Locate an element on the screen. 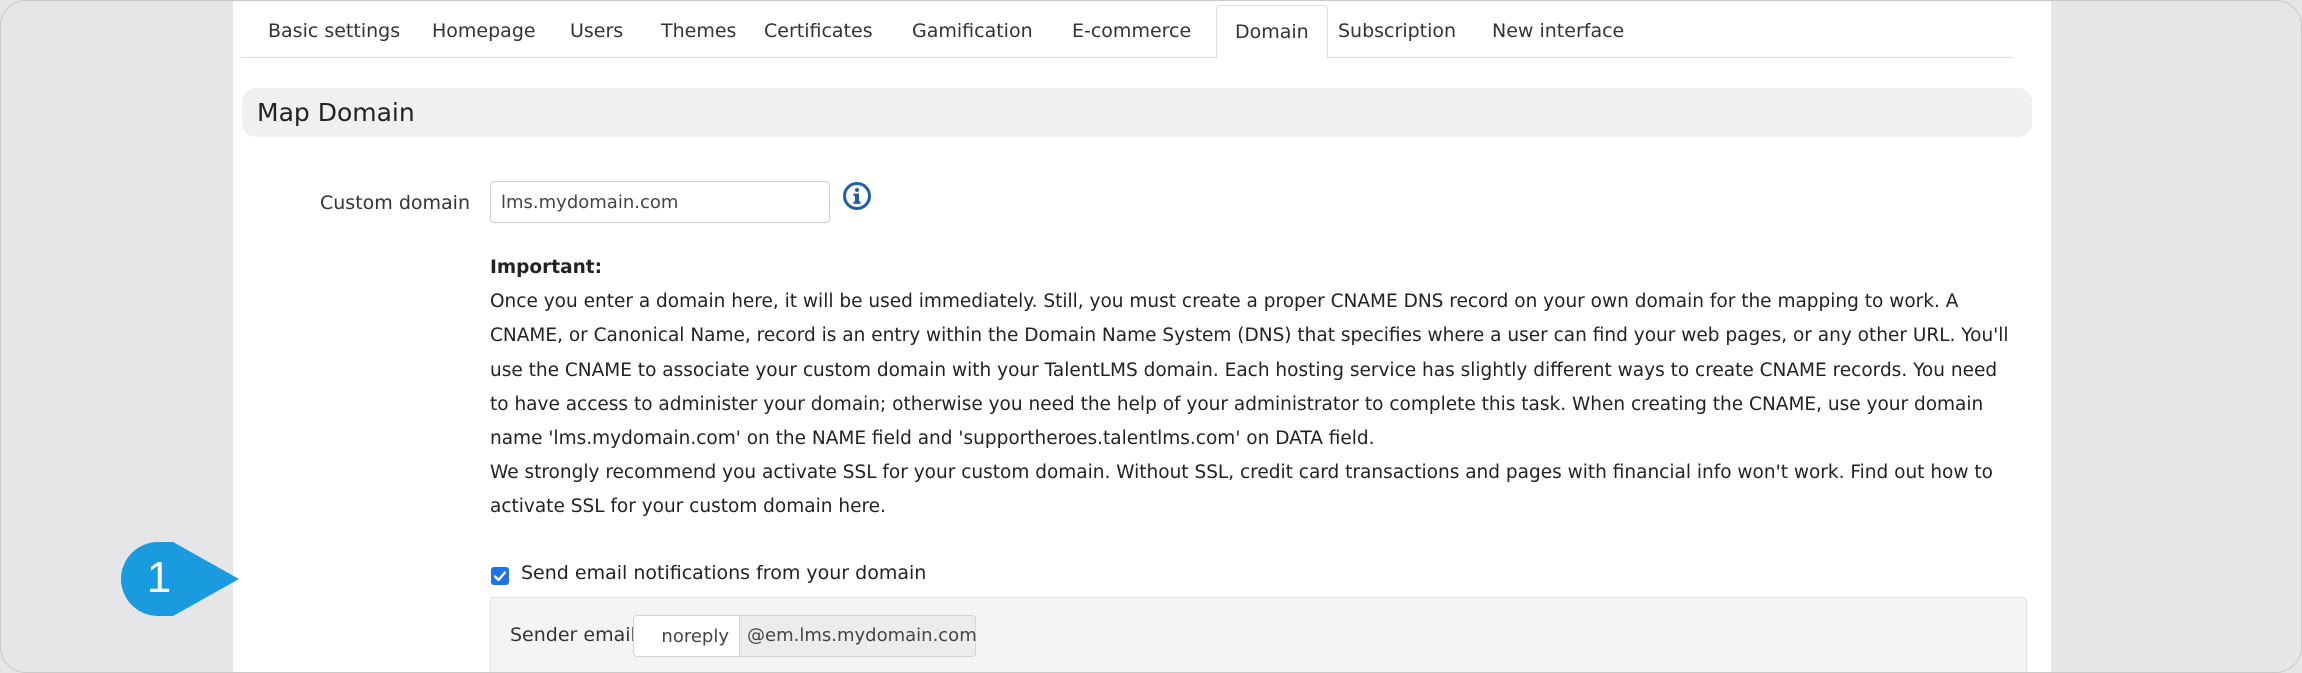 The height and width of the screenshot is (673, 2302). tab-domain: Domain is located at coordinates (1272, 32).